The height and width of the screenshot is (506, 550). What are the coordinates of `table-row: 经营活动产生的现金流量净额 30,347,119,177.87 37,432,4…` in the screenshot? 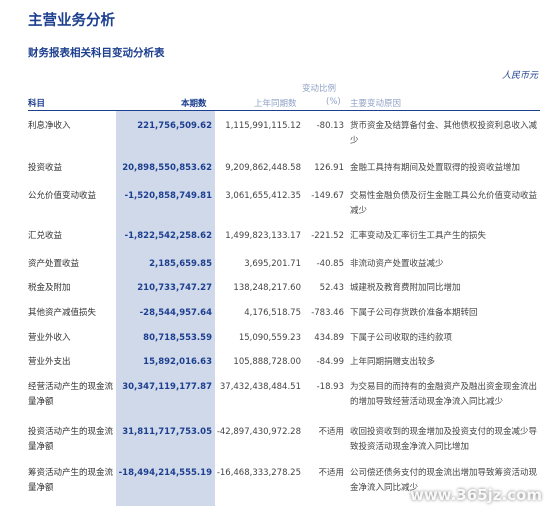 It's located at (284, 394).